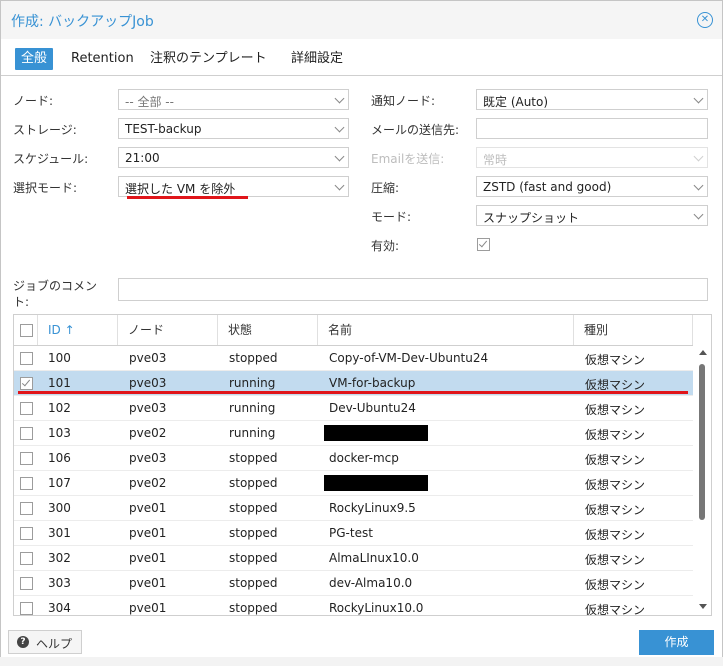 The image size is (723, 666). Describe the element at coordinates (54, 330) in the screenshot. I see `column-id-label: ID` at that location.